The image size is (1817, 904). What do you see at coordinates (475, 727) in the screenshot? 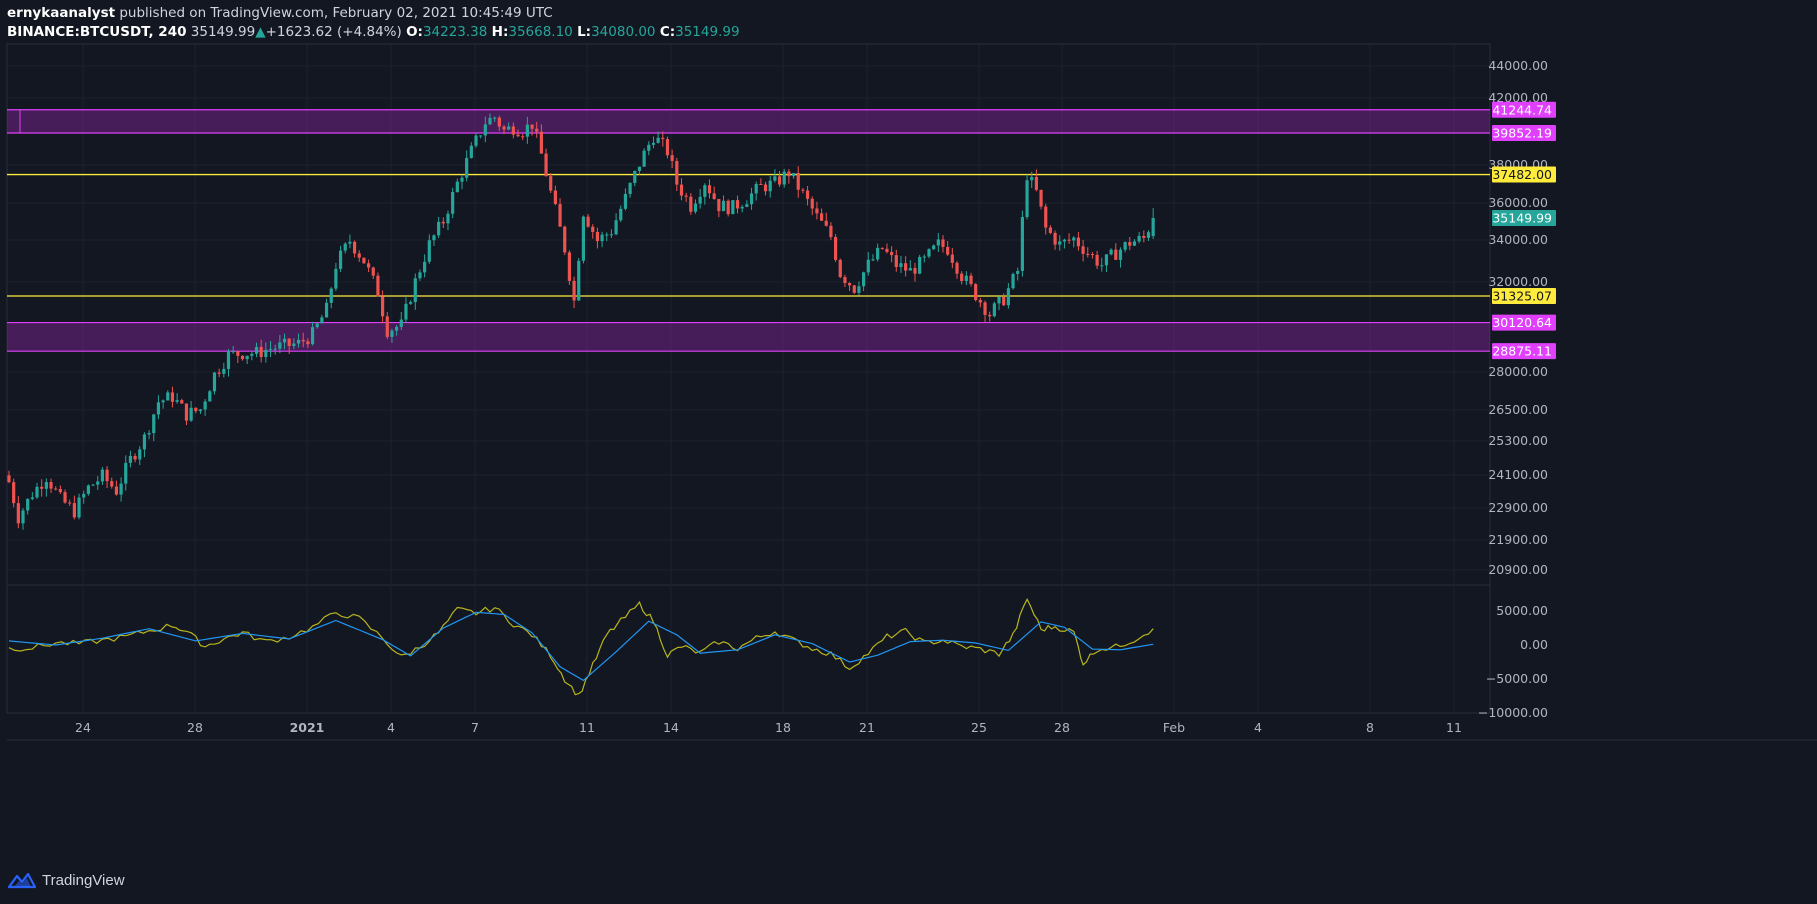
I see `time-tick-label: 7` at bounding box center [475, 727].